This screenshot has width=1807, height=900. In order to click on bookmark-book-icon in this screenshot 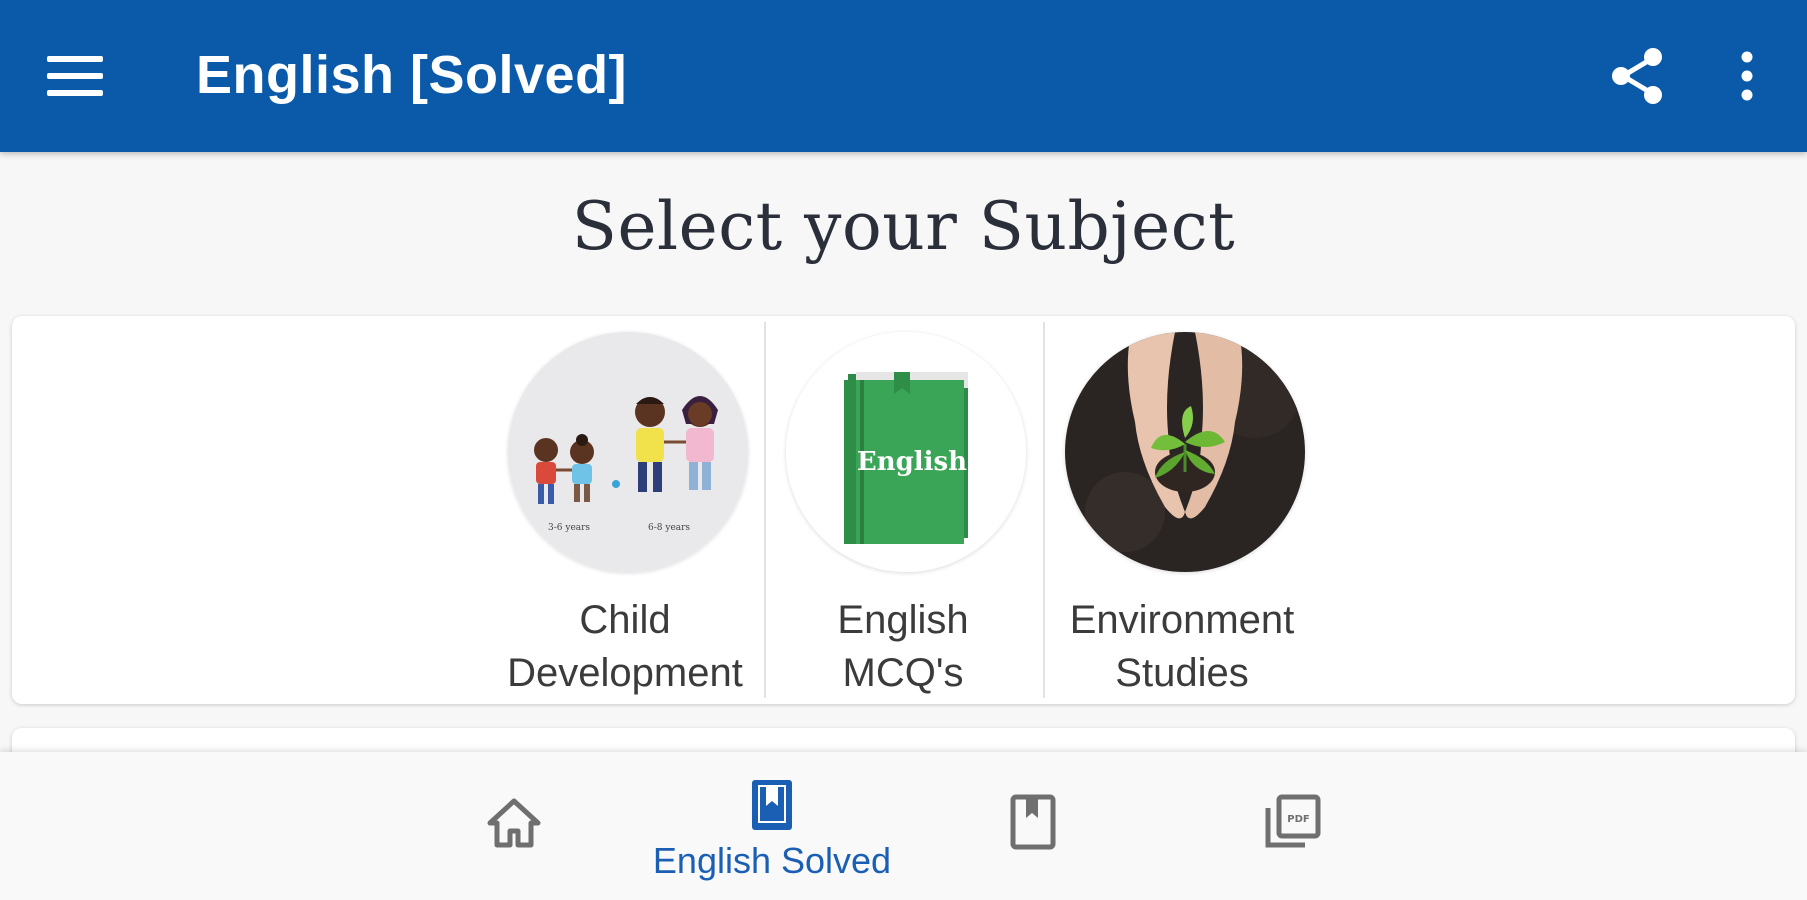, I will do `click(772, 805)`.